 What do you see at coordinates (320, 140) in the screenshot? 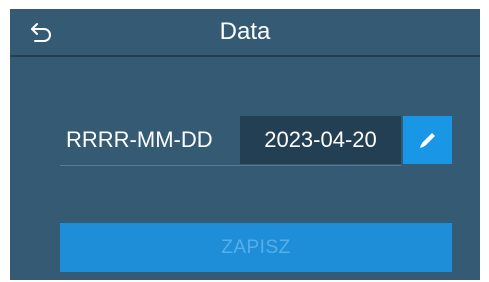
I see `date-value-field: 2023-04-20` at bounding box center [320, 140].